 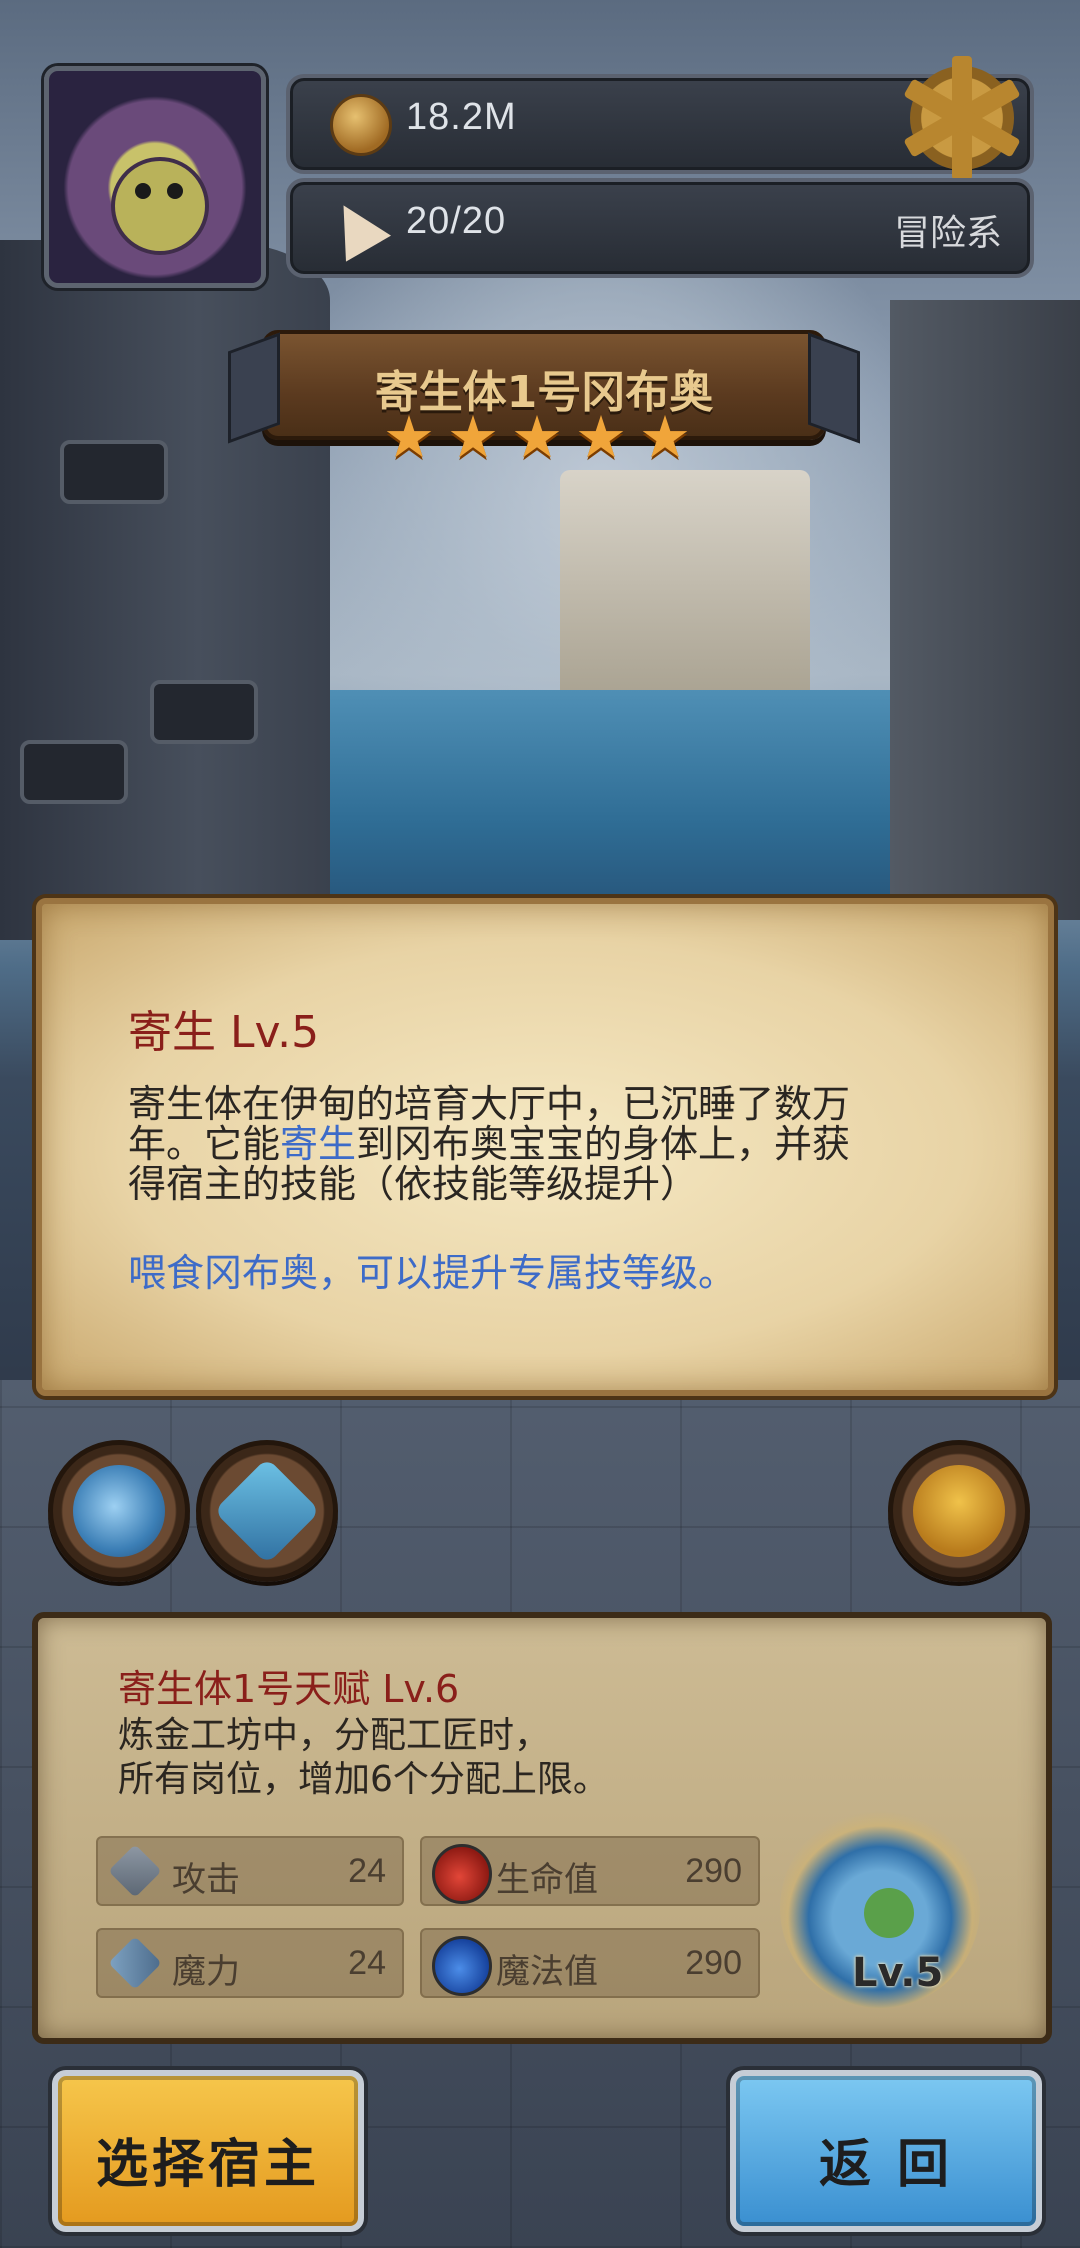 I want to click on stat-label: 魔力, so click(x=206, y=1972).